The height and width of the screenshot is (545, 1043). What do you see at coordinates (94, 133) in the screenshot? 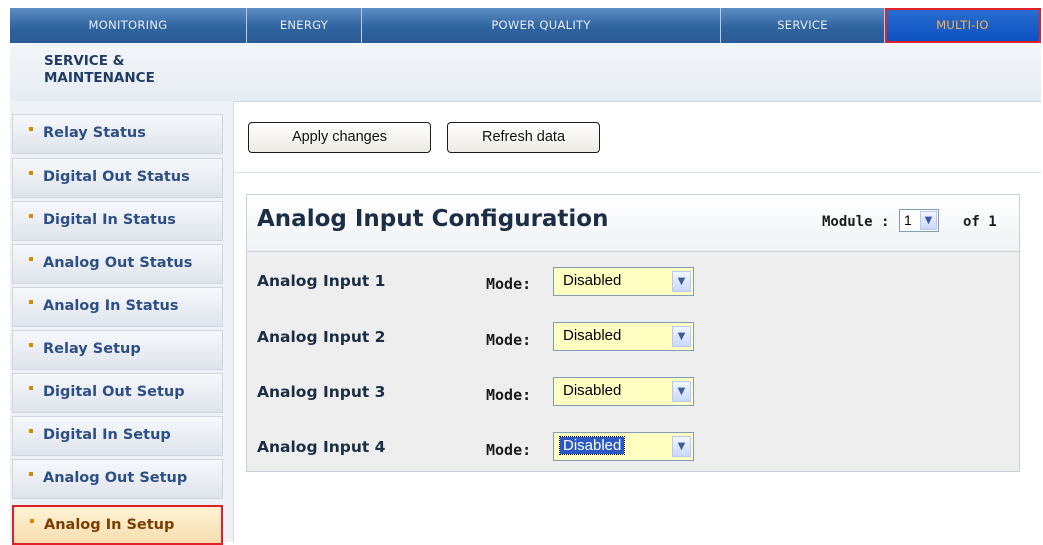
I see `sidebar-item-label: Relay Status` at bounding box center [94, 133].